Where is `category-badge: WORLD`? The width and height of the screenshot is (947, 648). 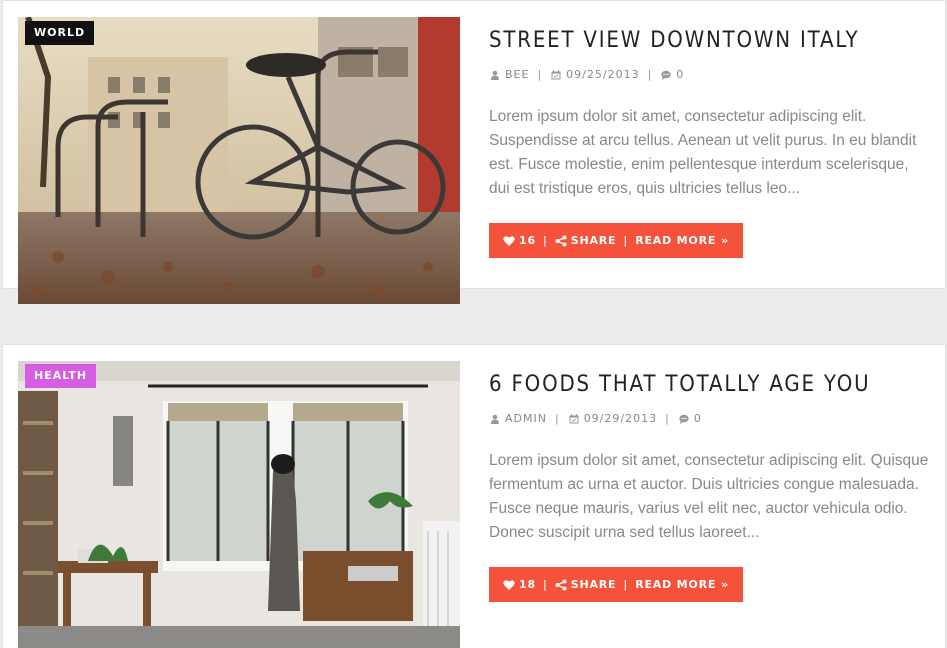
category-badge: WORLD is located at coordinates (60, 33).